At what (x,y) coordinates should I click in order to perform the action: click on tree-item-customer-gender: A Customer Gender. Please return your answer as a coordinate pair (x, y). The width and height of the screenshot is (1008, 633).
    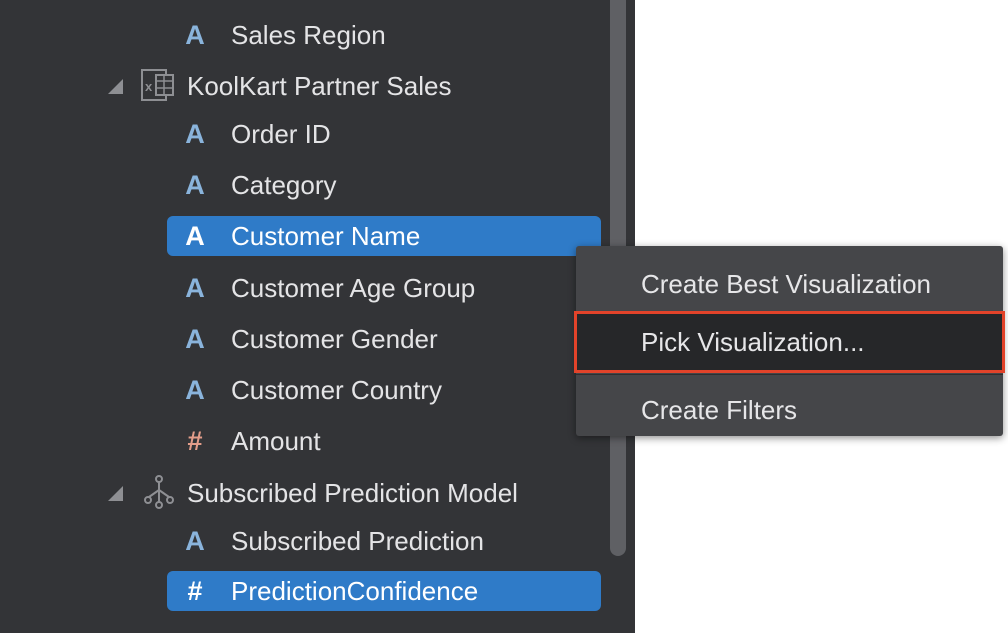
    Looking at the image, I should click on (306, 339).